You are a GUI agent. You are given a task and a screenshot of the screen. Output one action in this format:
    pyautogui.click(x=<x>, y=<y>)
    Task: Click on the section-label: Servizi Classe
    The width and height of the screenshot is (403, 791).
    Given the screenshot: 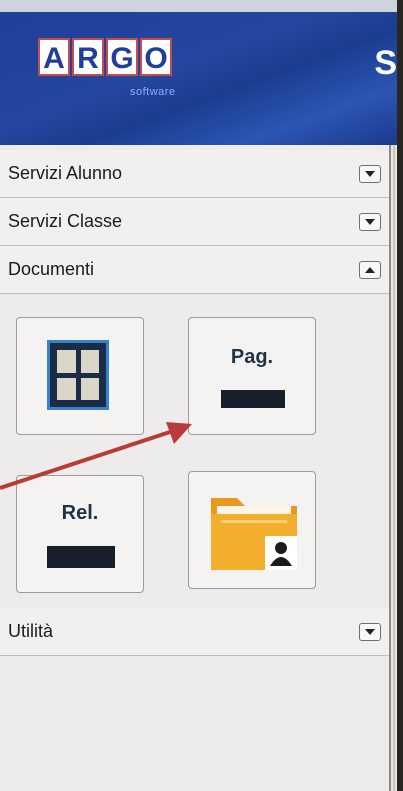 What is the action you would take?
    pyautogui.click(x=65, y=221)
    